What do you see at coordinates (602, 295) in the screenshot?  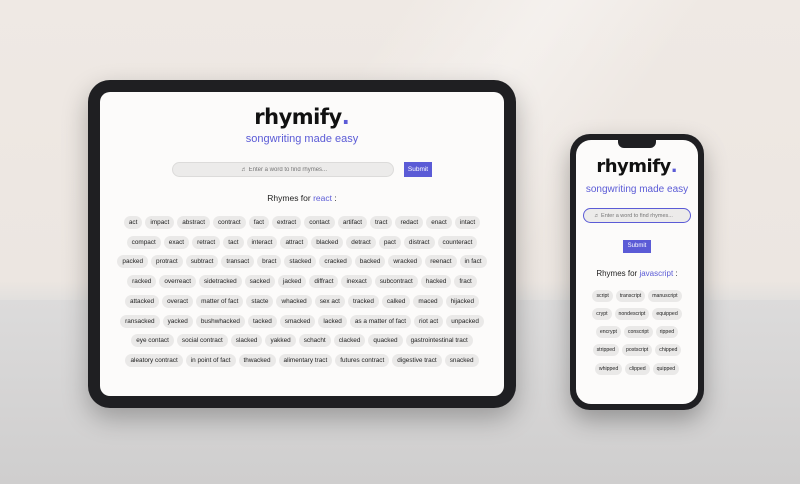 I see `rhyme-chip: script` at bounding box center [602, 295].